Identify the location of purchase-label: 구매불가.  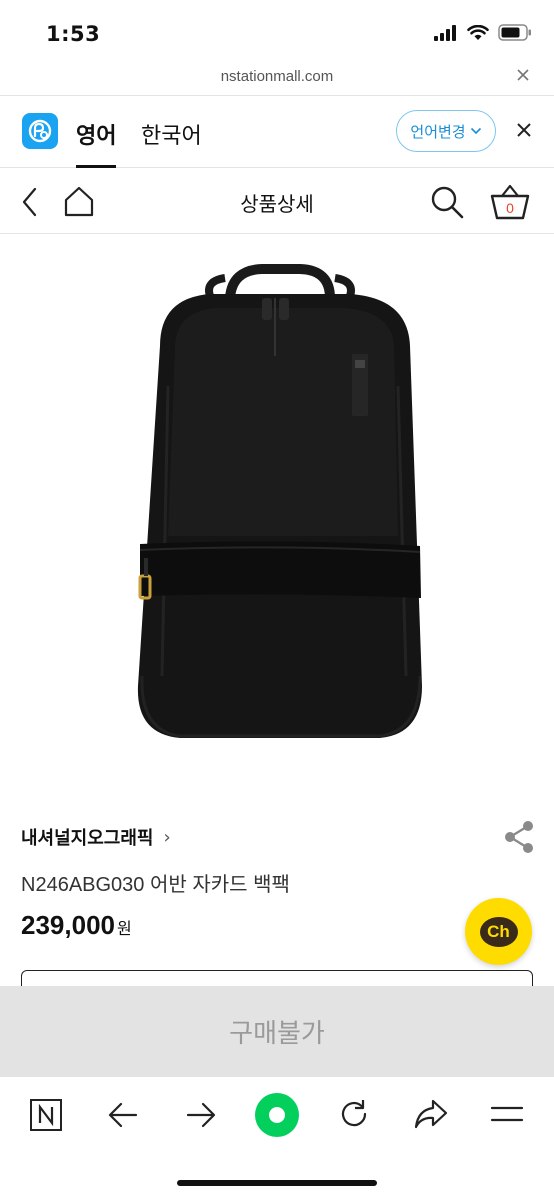
(277, 1033).